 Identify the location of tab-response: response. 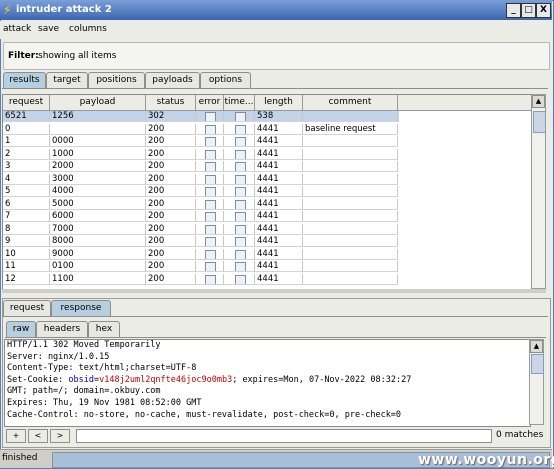
(81, 308).